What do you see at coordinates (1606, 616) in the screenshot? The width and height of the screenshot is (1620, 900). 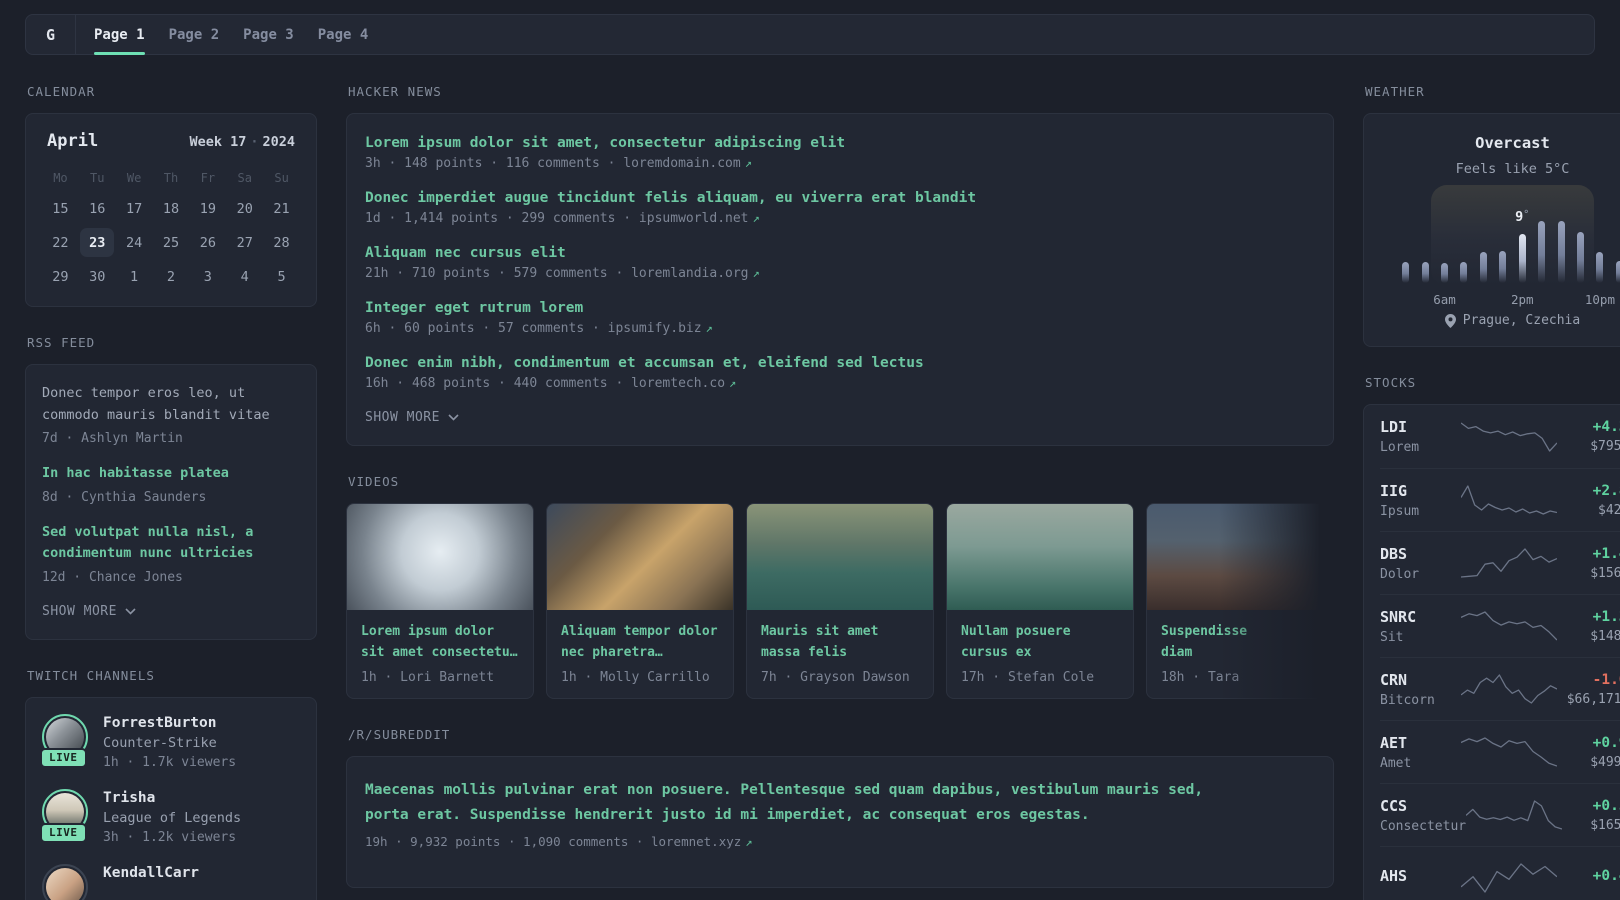 I see `stock-change: +1.36%` at bounding box center [1606, 616].